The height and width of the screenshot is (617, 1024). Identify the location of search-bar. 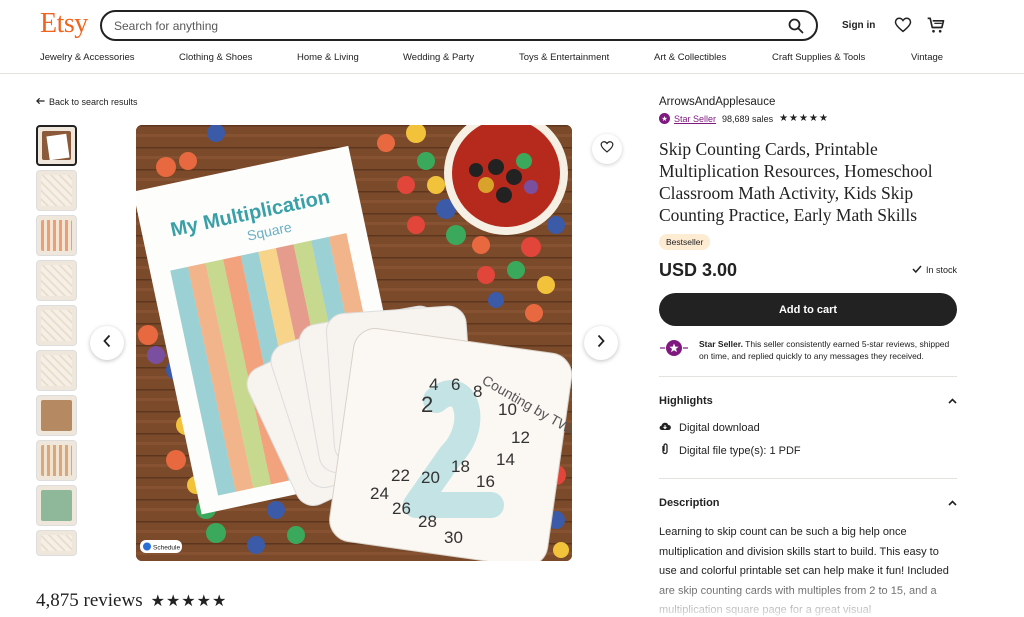
(459, 25).